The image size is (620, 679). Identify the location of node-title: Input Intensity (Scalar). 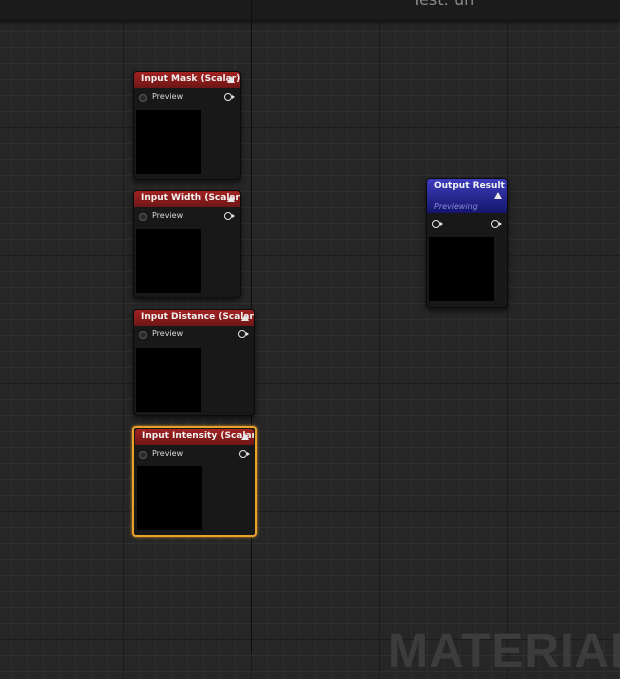
(198, 436).